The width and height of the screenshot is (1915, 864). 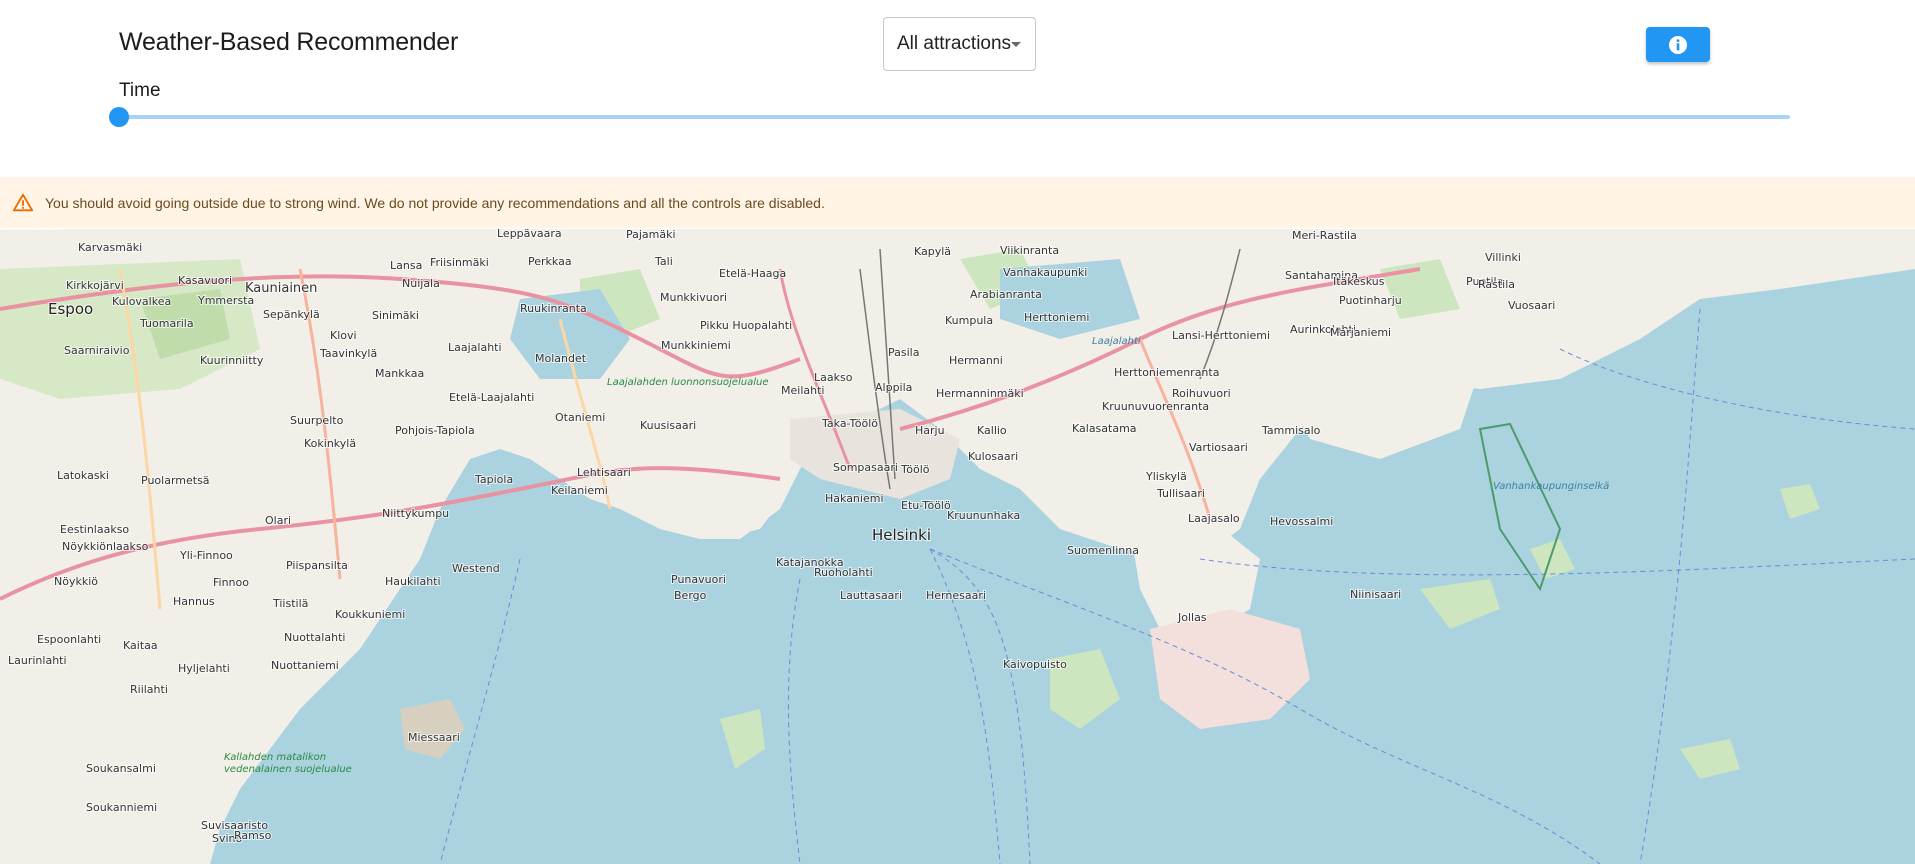 What do you see at coordinates (415, 513) in the screenshot?
I see `map-label: Niittykumpu` at bounding box center [415, 513].